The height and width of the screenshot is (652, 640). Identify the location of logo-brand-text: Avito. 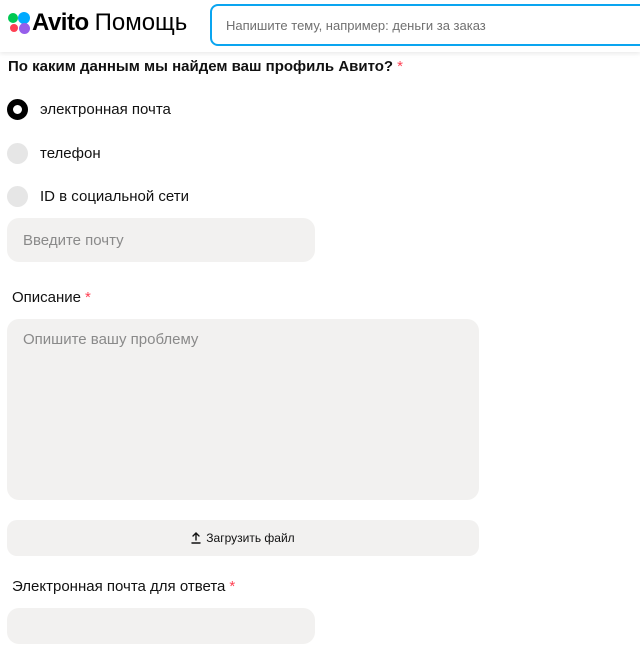
(60, 22).